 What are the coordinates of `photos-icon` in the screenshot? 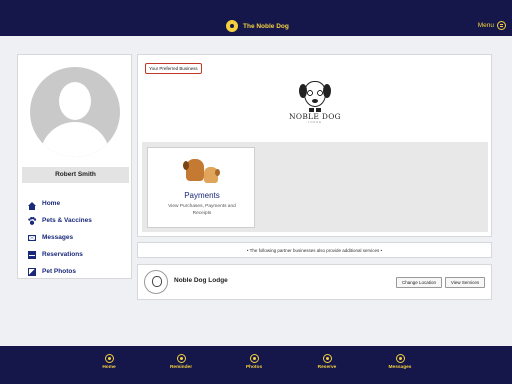 It's located at (254, 358).